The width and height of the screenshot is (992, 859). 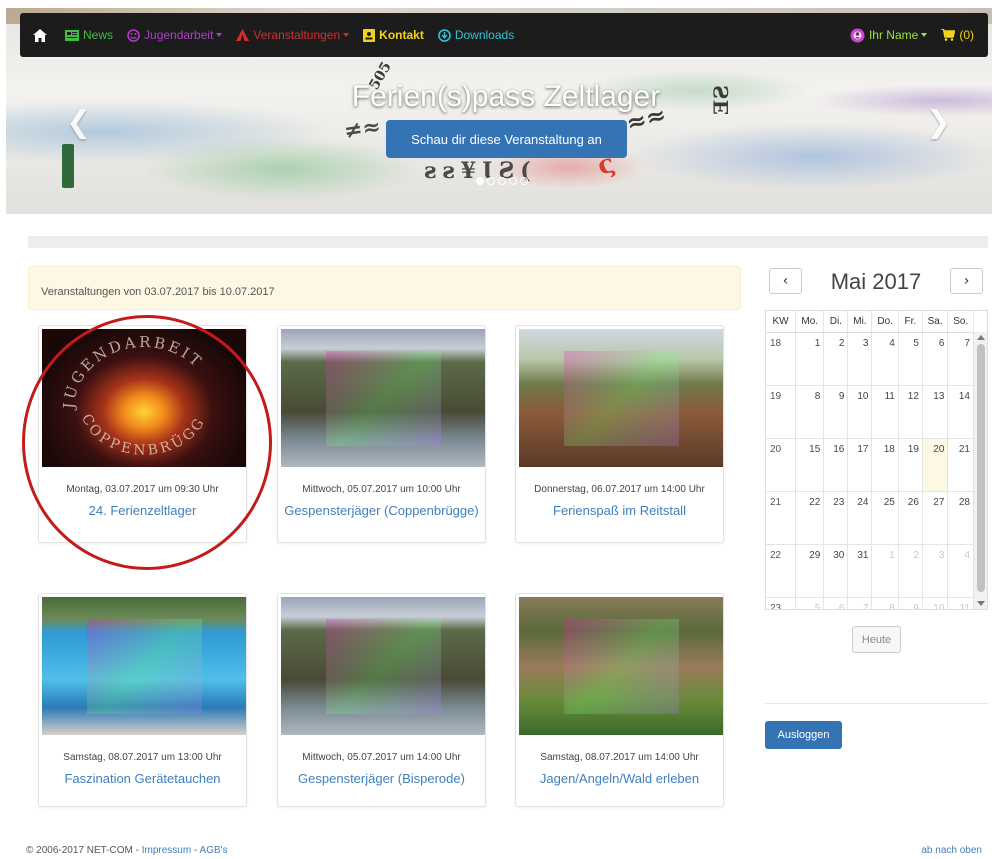 I want to click on calendar-day-cell: 24, so click(x=860, y=518).